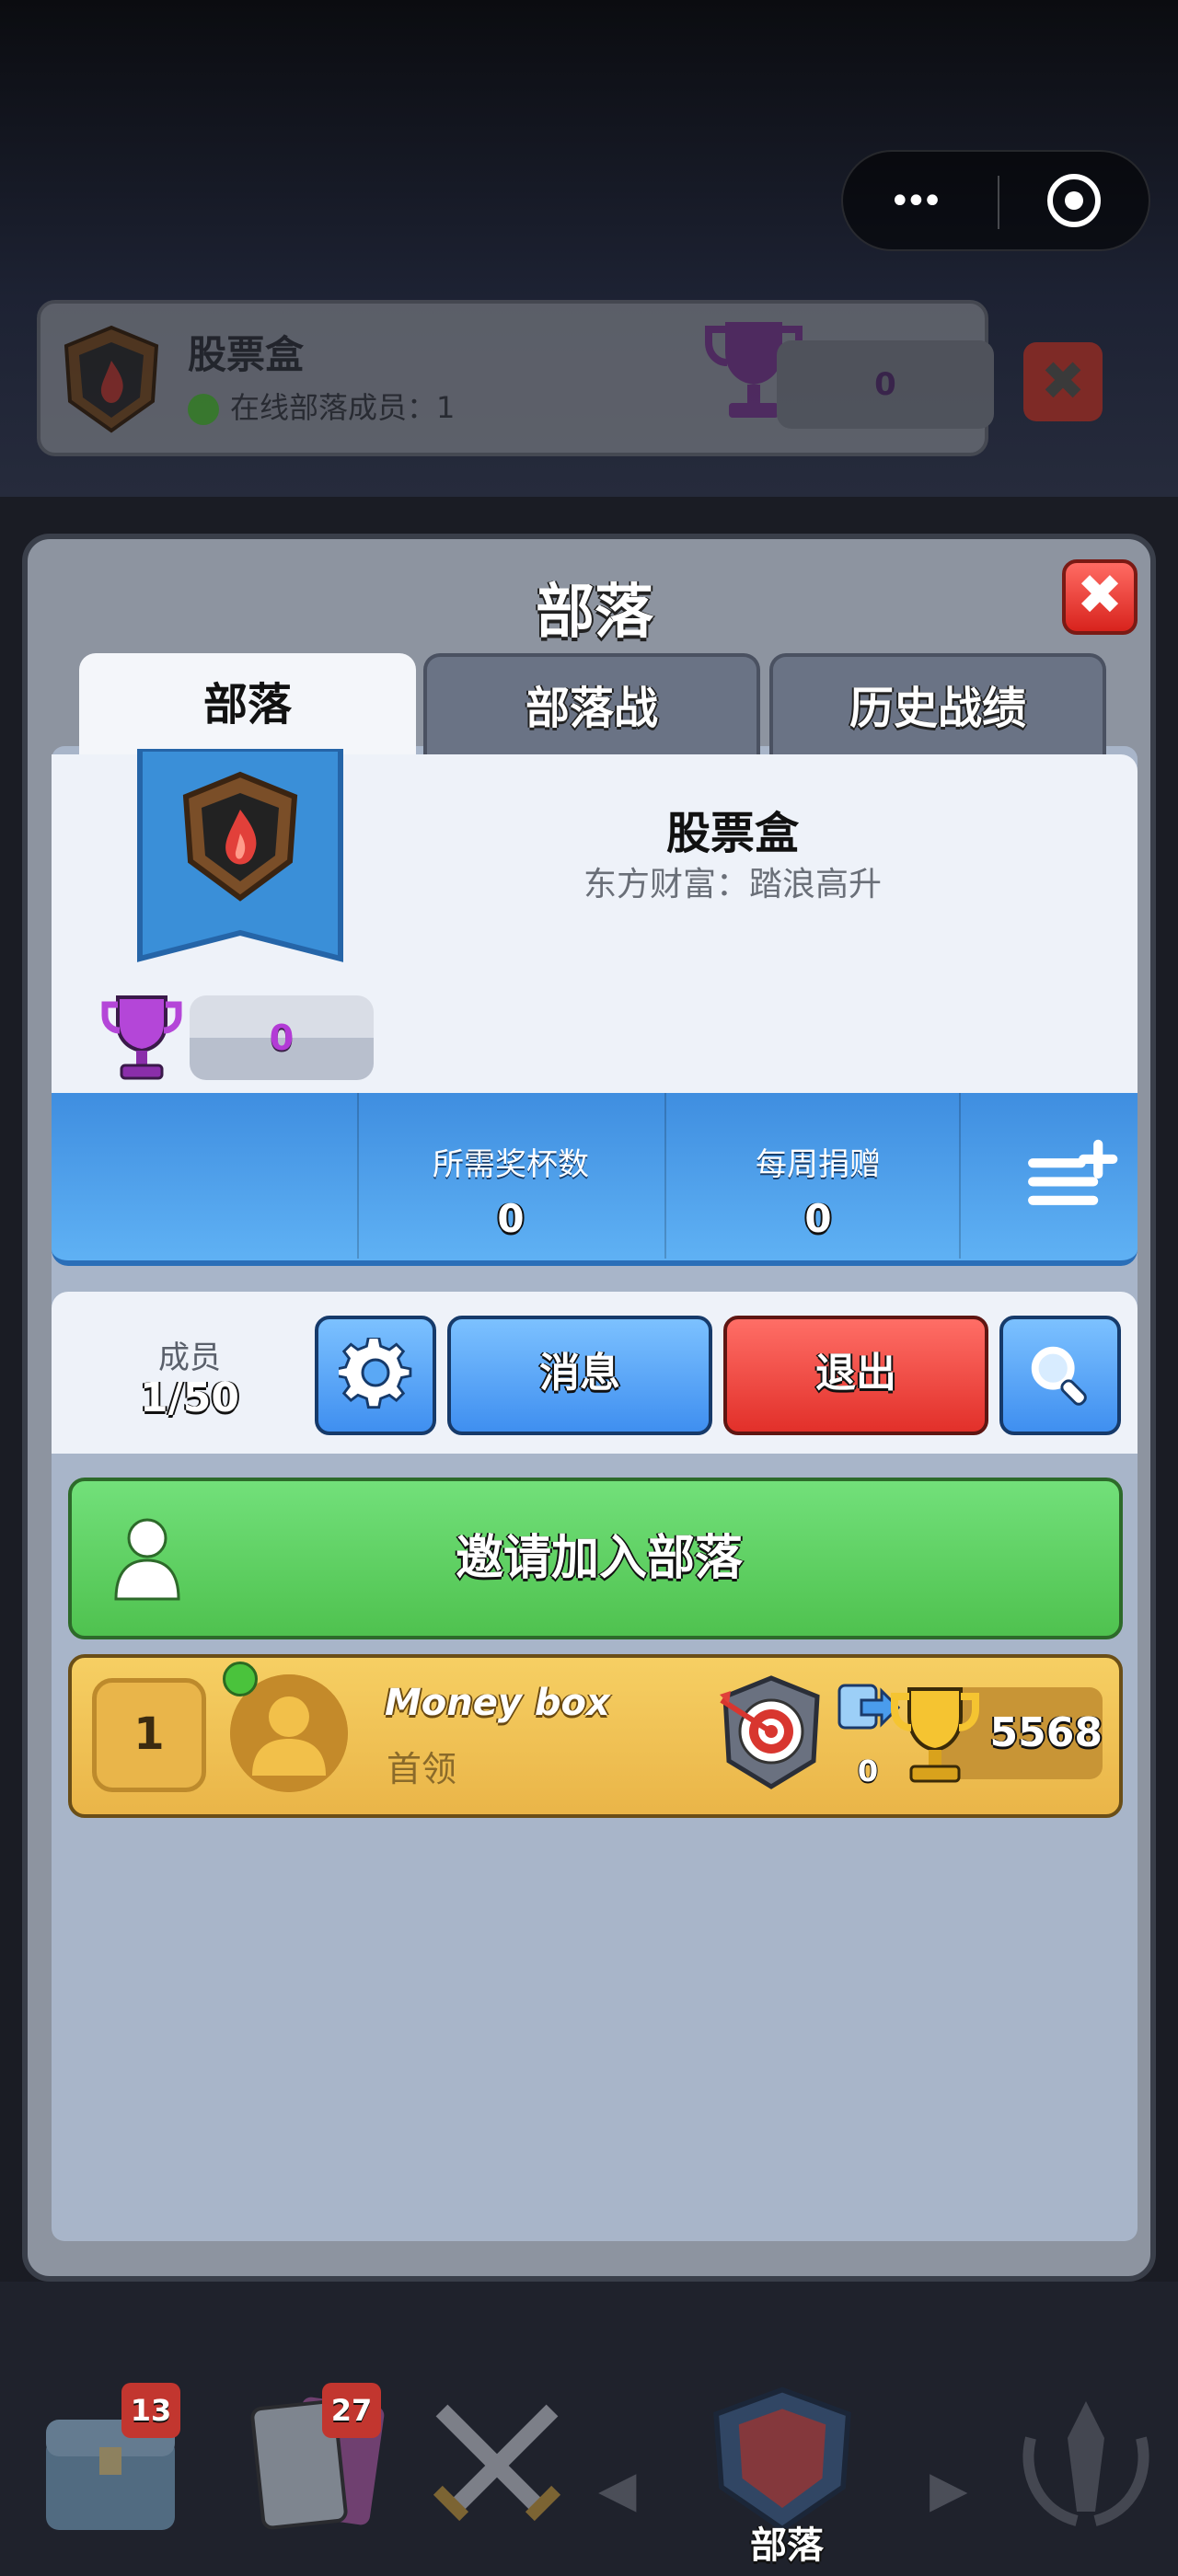  Describe the element at coordinates (818, 1218) in the screenshot. I see `weekly-donations-value: 0` at that location.